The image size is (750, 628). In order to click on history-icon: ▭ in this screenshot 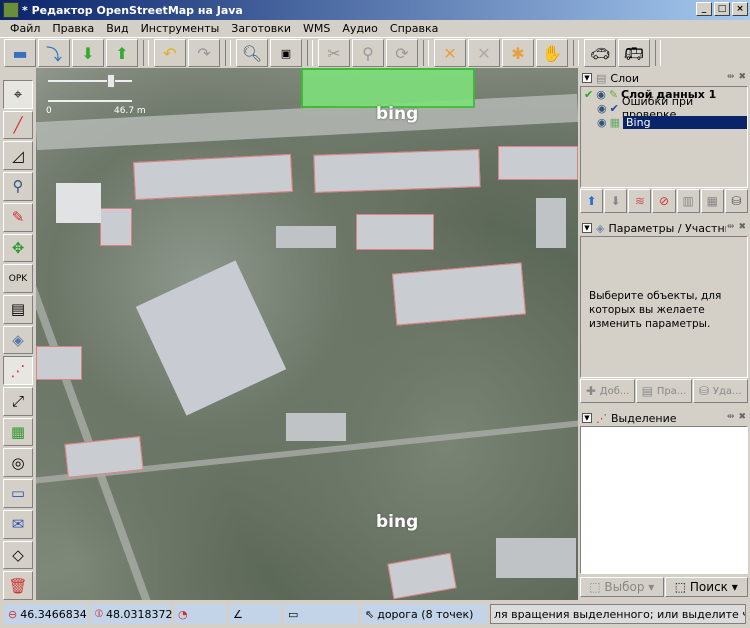, I will do `click(18, 493)`.